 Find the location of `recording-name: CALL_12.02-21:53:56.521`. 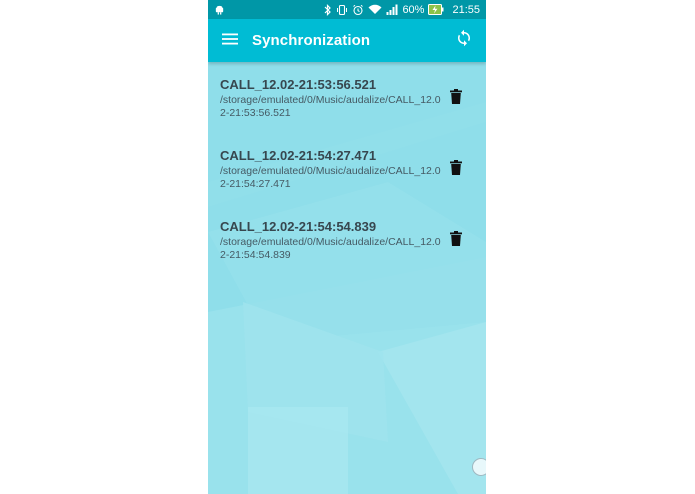

recording-name: CALL_12.02-21:53:56.521 is located at coordinates (298, 84).